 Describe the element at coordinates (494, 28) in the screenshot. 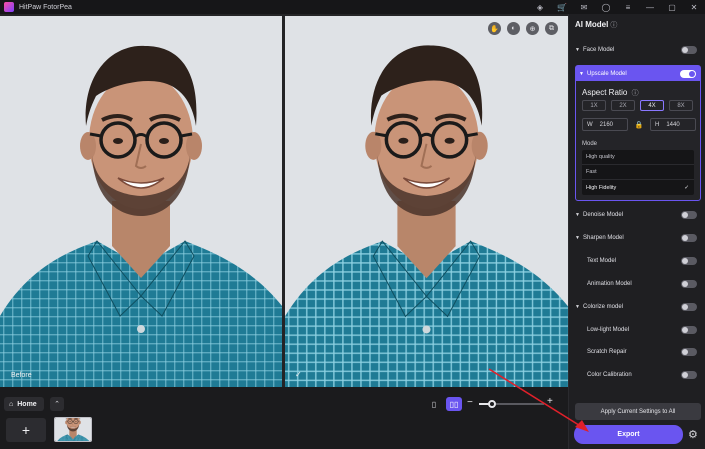

I see `hand-tool-icon: ✋` at that location.